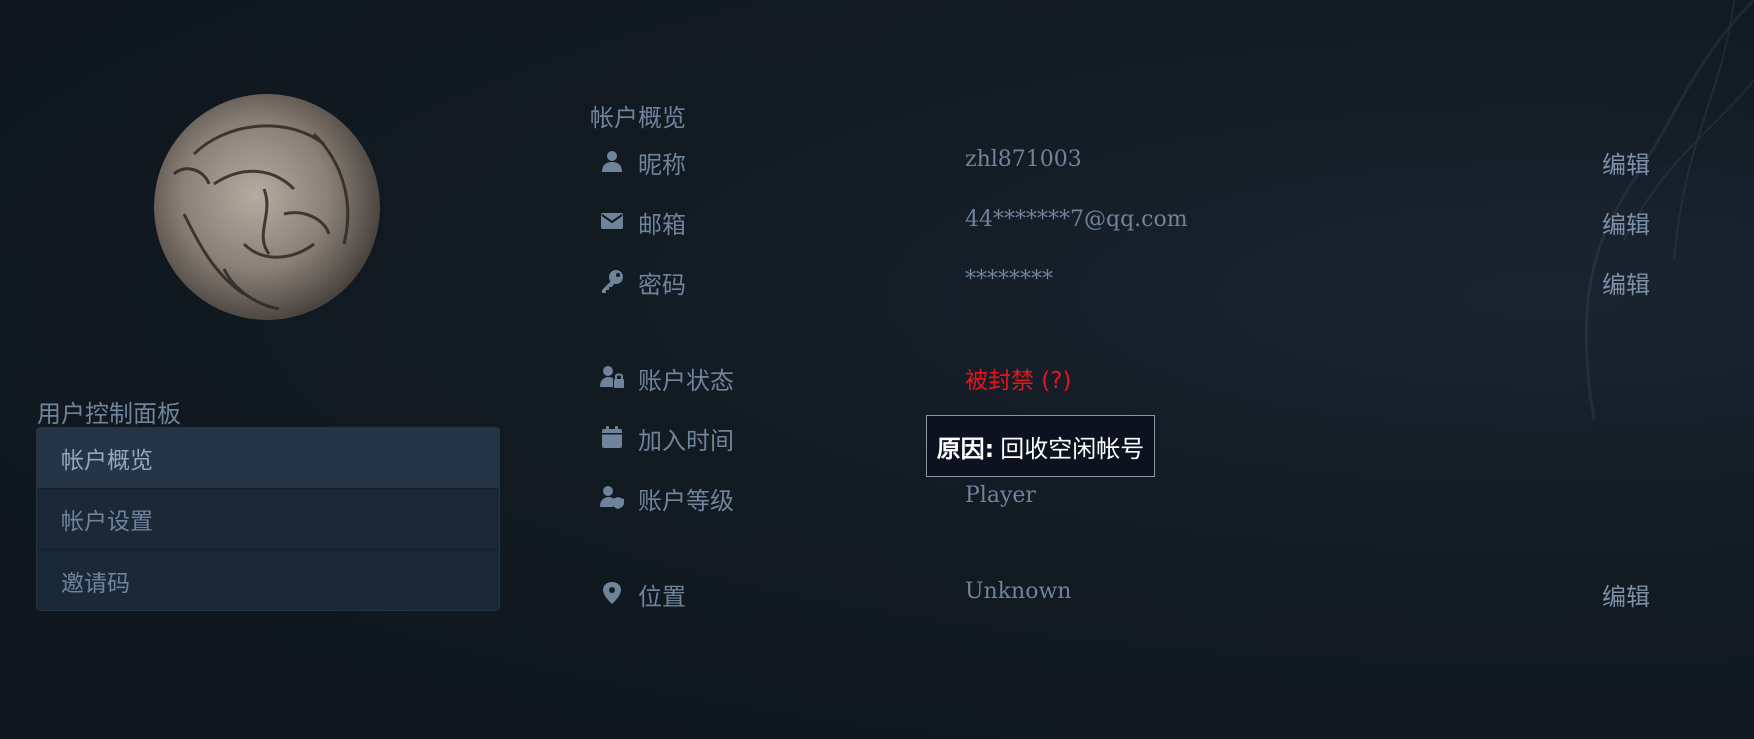  What do you see at coordinates (1072, 448) in the screenshot?
I see `tooltip-text: 回收空闲帐号` at bounding box center [1072, 448].